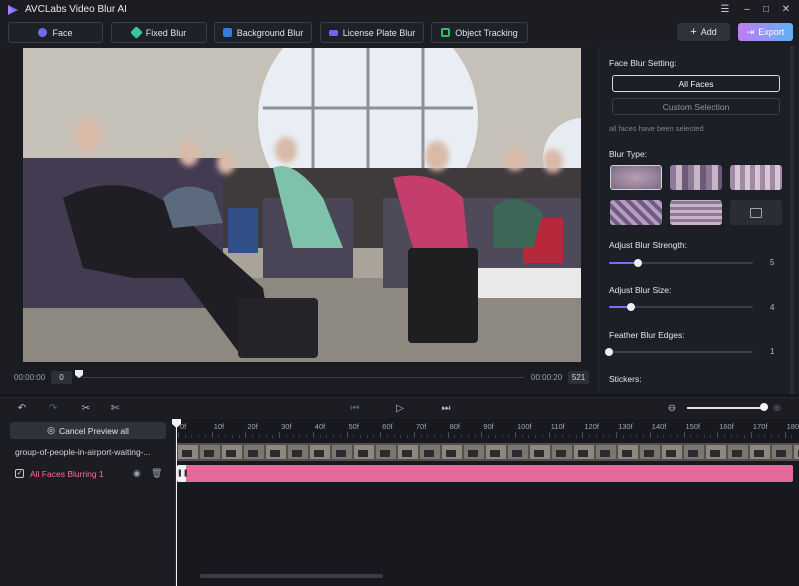 This screenshot has width=799, height=586. Describe the element at coordinates (372, 32) in the screenshot. I see `mode-license-plate-button: License Plate Blur` at that location.